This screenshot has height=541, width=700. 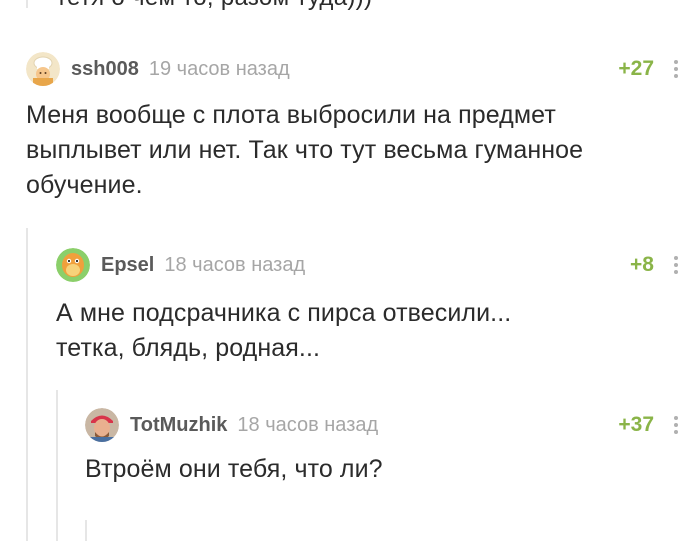 What do you see at coordinates (231, 425) in the screenshot?
I see `comment-header: TotMuzhik 18 часов назад` at bounding box center [231, 425].